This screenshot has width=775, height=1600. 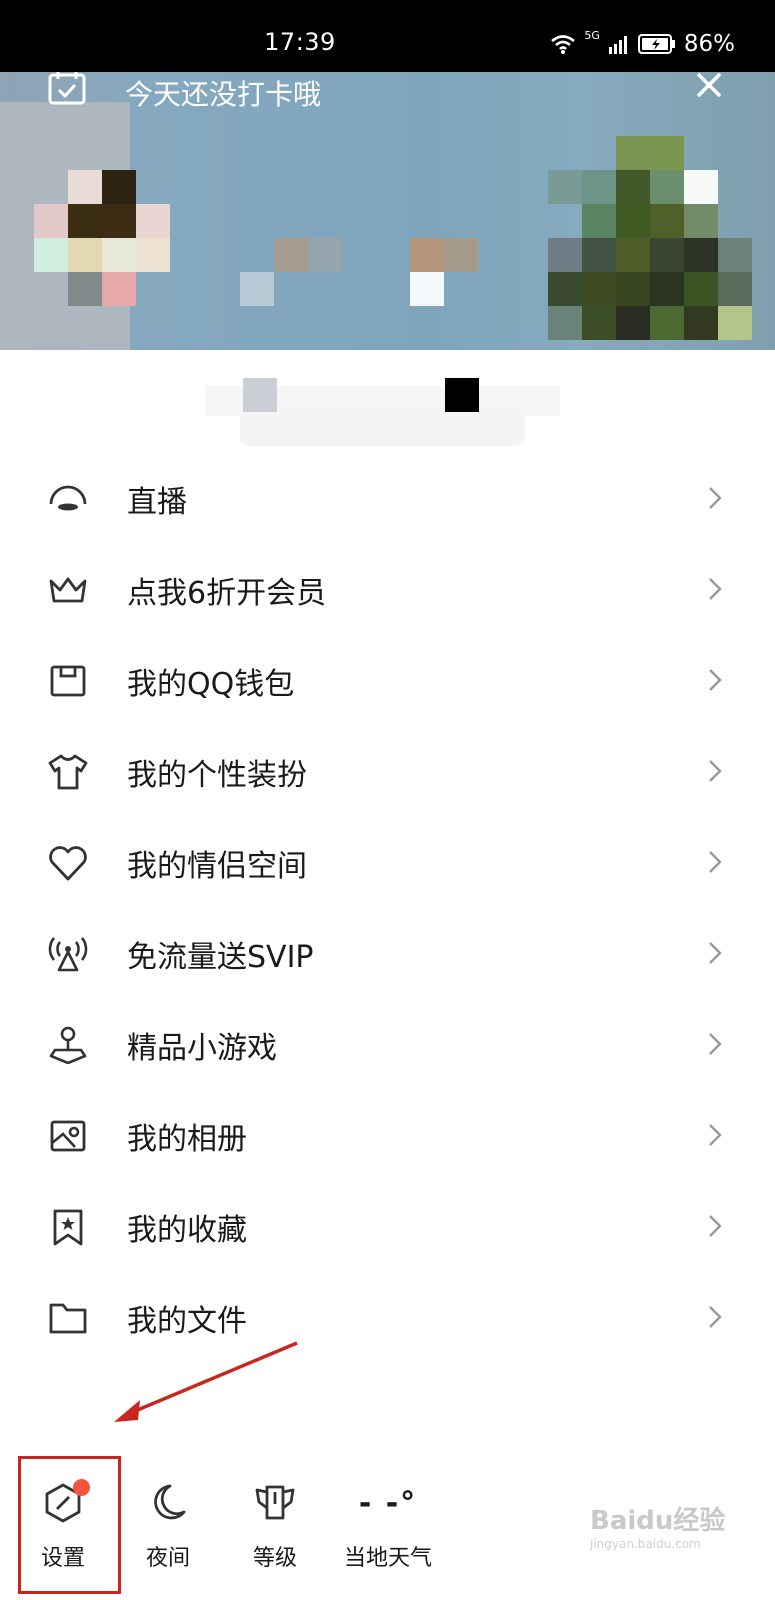 I want to click on menu-label: 直播, so click(x=157, y=502).